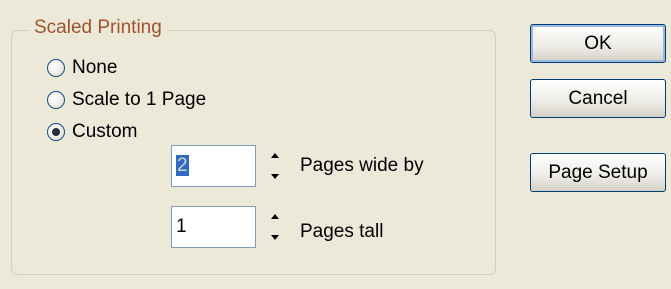 Image resolution: width=671 pixels, height=289 pixels. Describe the element at coordinates (181, 226) in the screenshot. I see `pages-tall-value: 1` at that location.